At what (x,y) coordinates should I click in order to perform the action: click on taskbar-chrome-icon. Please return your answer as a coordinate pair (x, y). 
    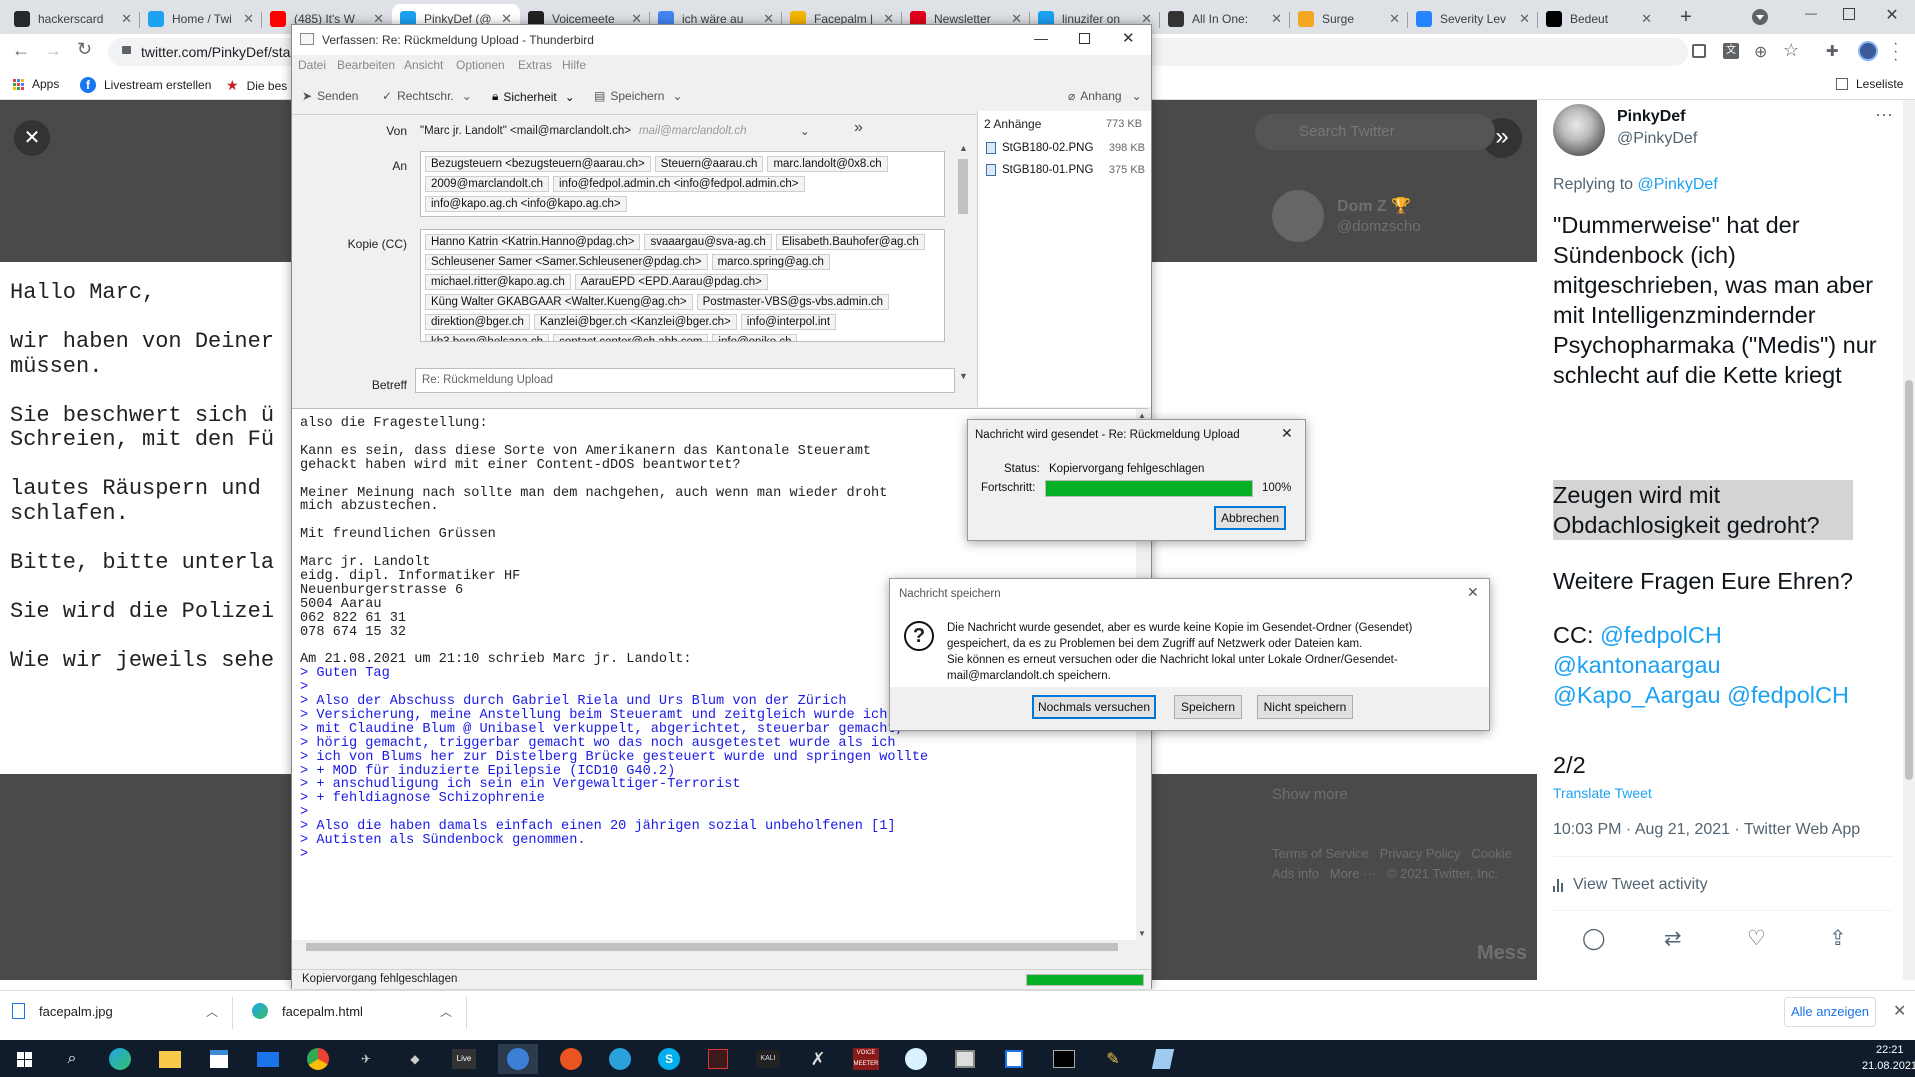
    Looking at the image, I should click on (318, 1059).